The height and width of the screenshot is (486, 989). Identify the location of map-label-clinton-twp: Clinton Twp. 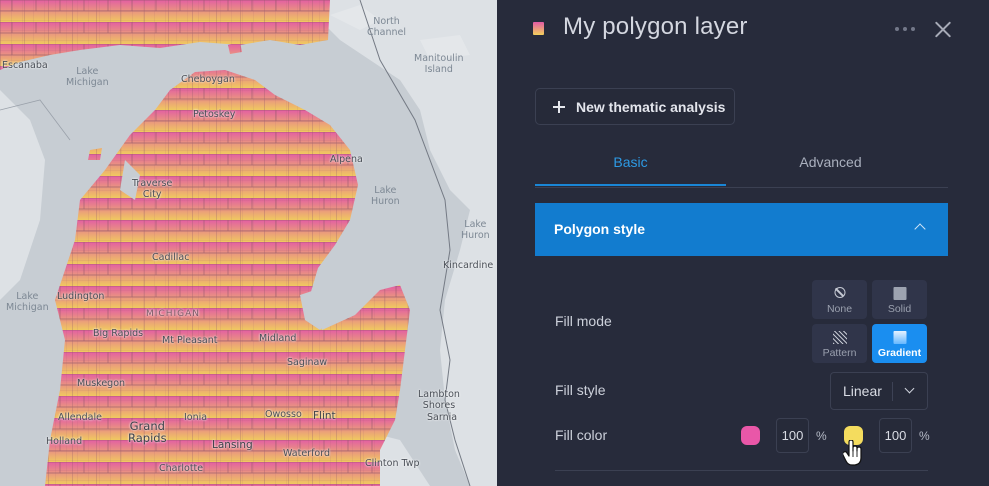
(392, 463).